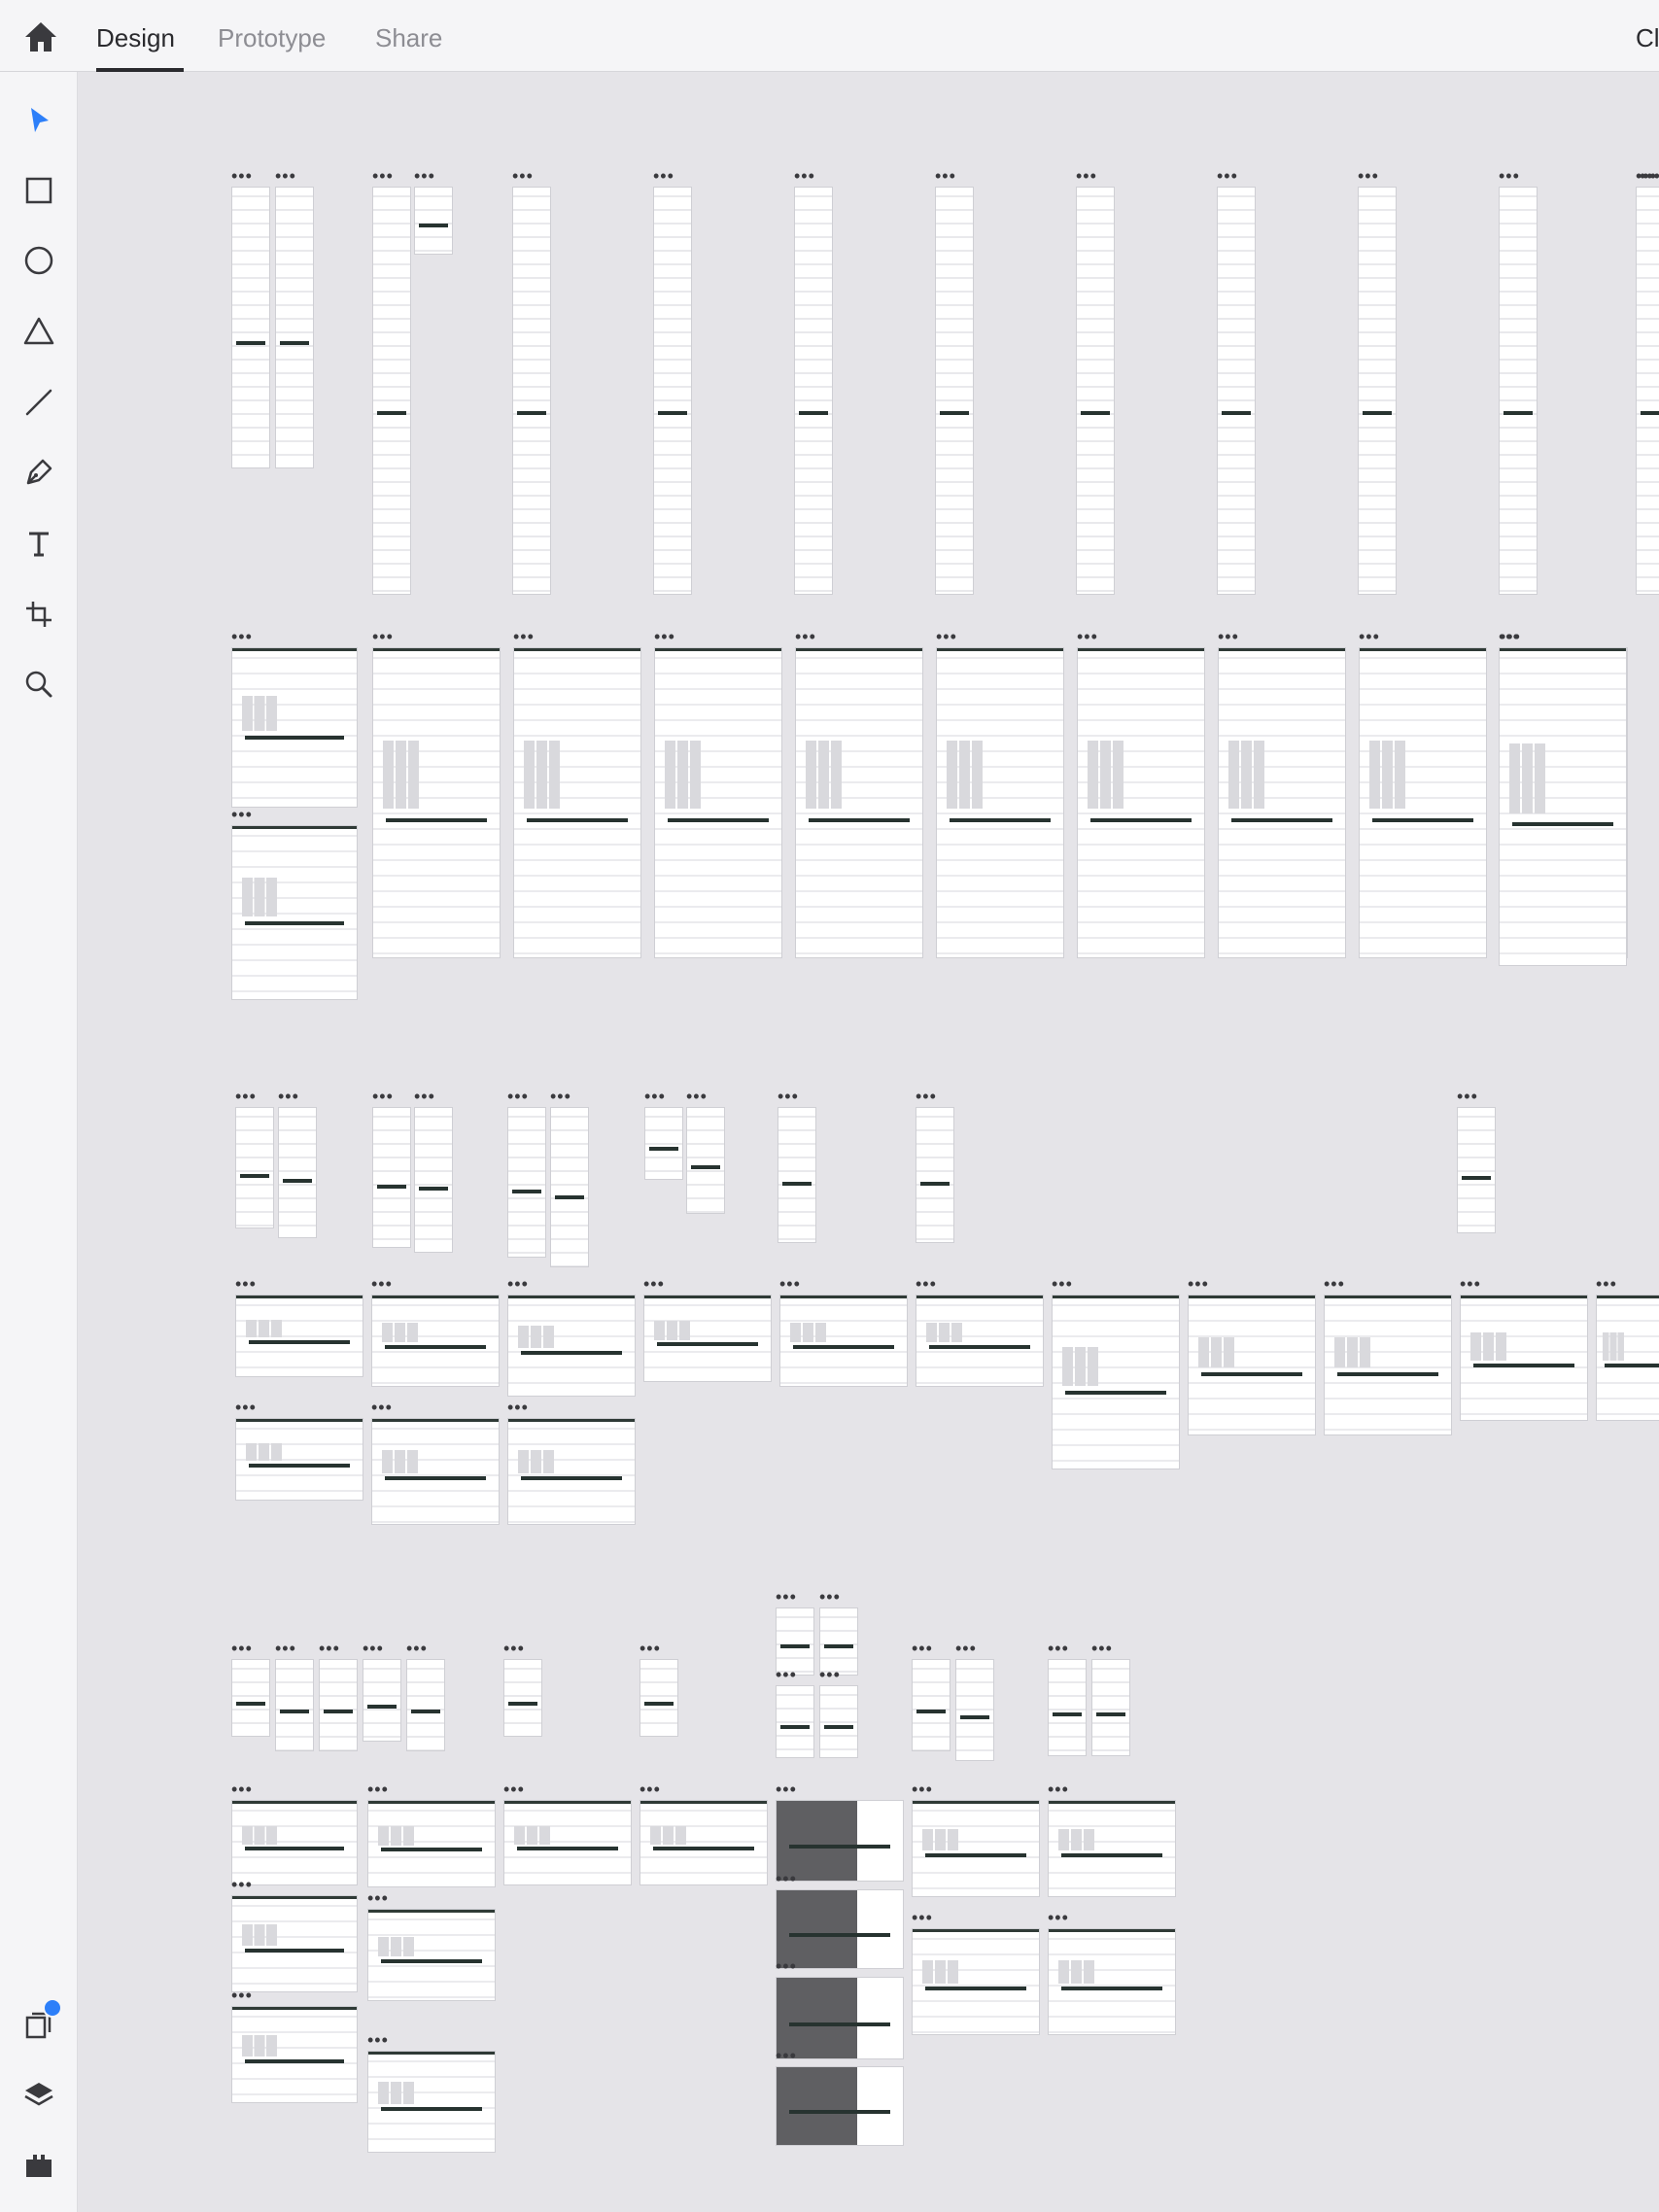 The image size is (1659, 2212). What do you see at coordinates (39, 472) in the screenshot?
I see `pen-tool` at bounding box center [39, 472].